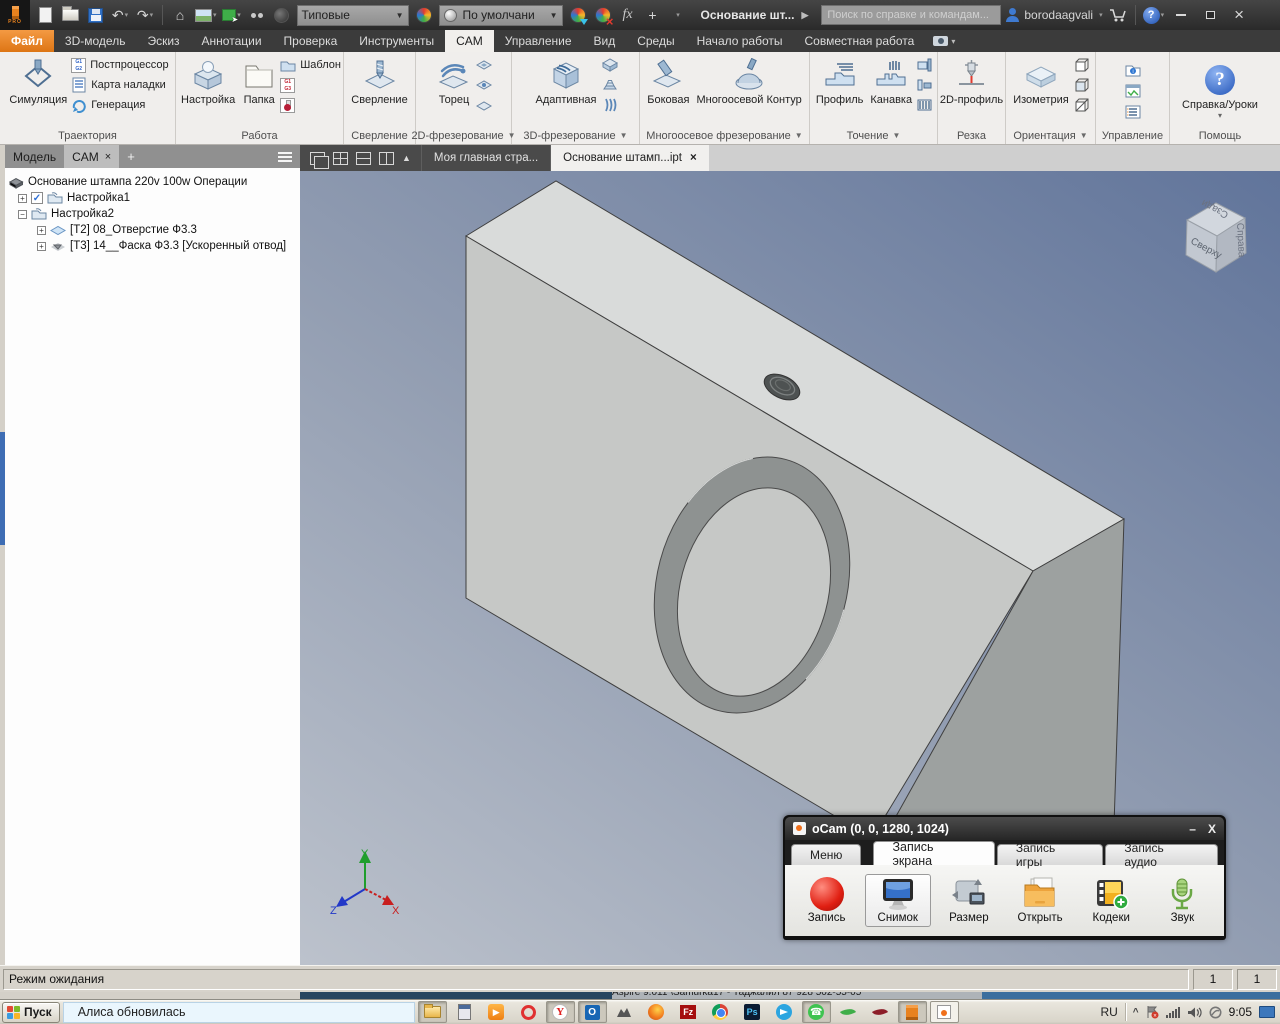  Describe the element at coordinates (22, 214) in the screenshot. I see `collapse-icon: −` at that location.